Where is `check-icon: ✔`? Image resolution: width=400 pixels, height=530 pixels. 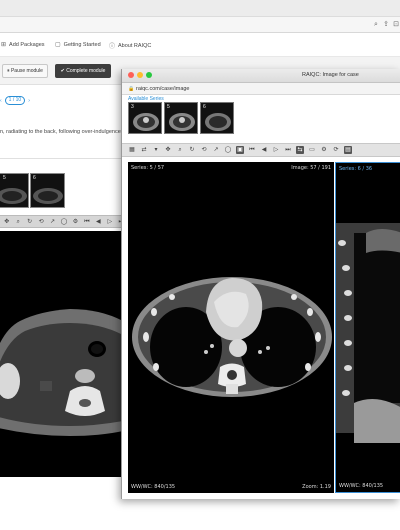
check-icon: ✔ is located at coordinates (62, 71).